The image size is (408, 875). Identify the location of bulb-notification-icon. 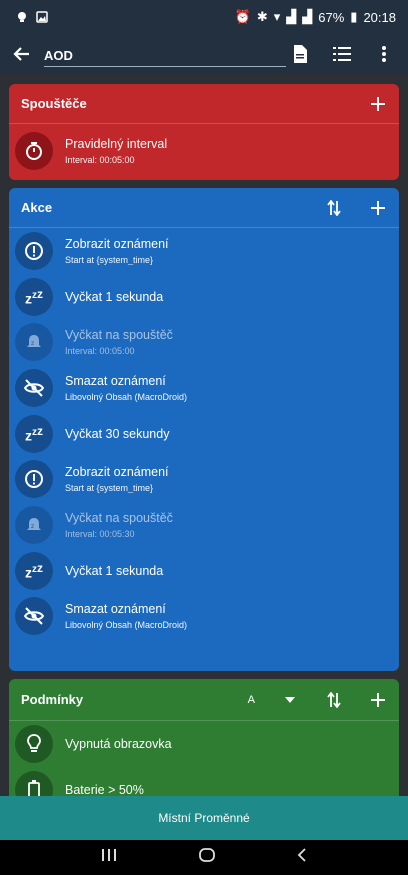
(22, 17).